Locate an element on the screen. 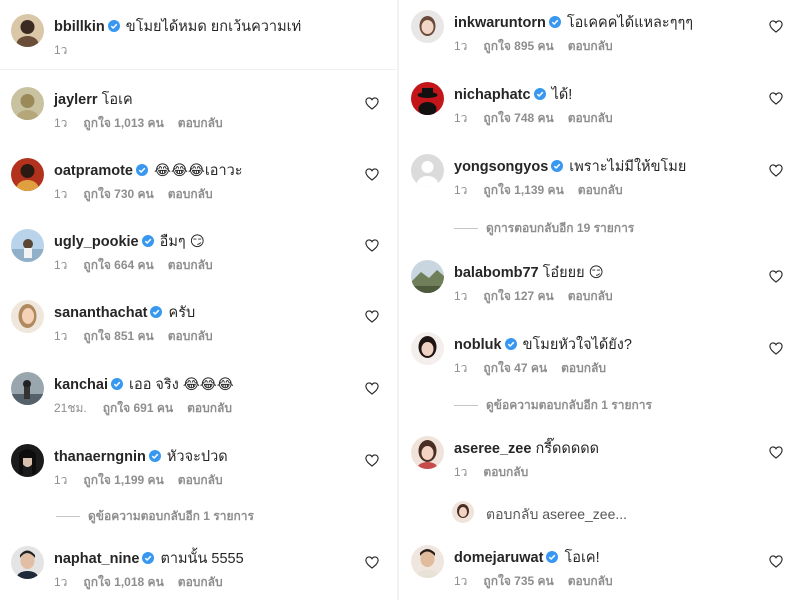 Image resolution: width=800 pixels, height=600 pixels. like-count: ถูกใจ 664 คน is located at coordinates (118, 265).